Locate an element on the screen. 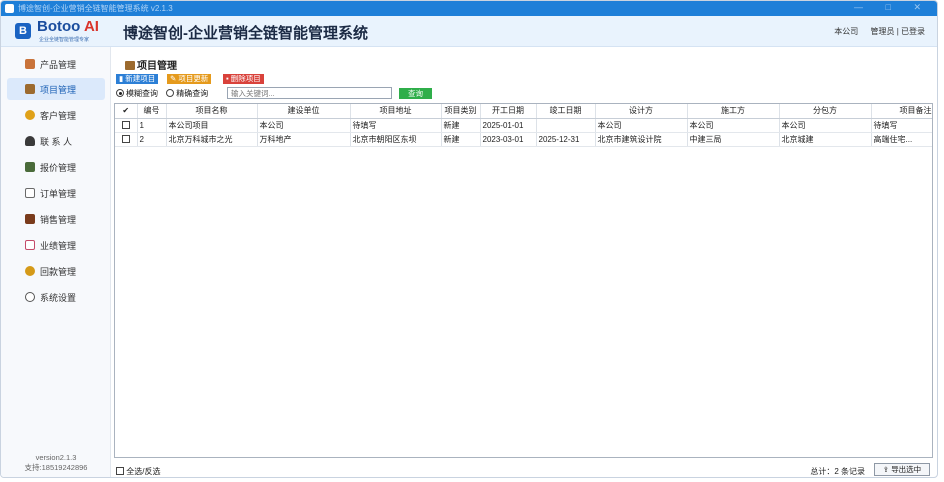 The width and height of the screenshot is (944, 482). sidebar-footer: version2.1.3 支持:18519242896 is located at coordinates (56, 463).